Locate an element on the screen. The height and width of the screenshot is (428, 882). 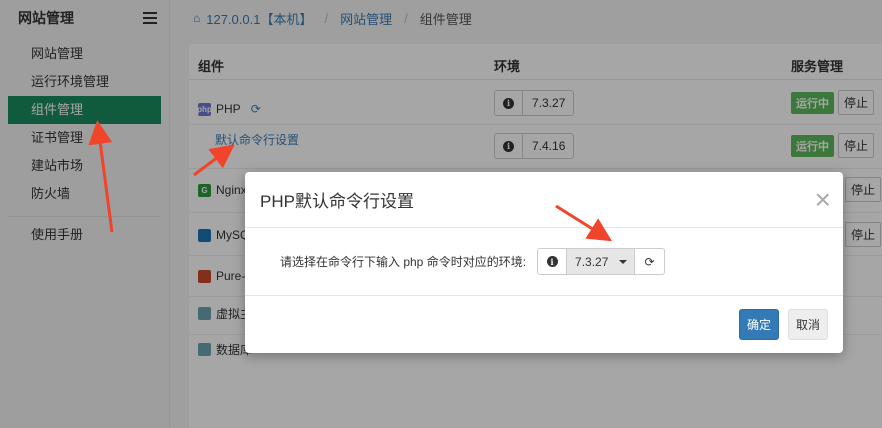
modal-footer: 确定 取消 is located at coordinates (544, 324).